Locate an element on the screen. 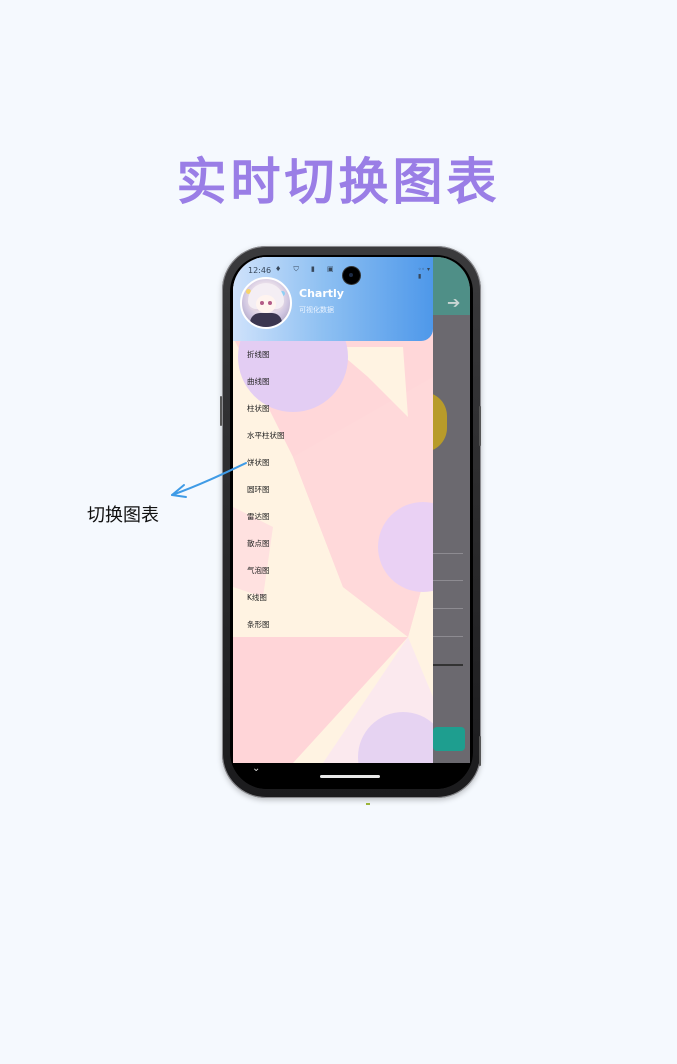 The image size is (677, 1064). drawer-header: 12:46 ♦ ⛉ ▮ ▣ ◦◦ ▾ ▮ Chartly 可视化数据 is located at coordinates (333, 299).